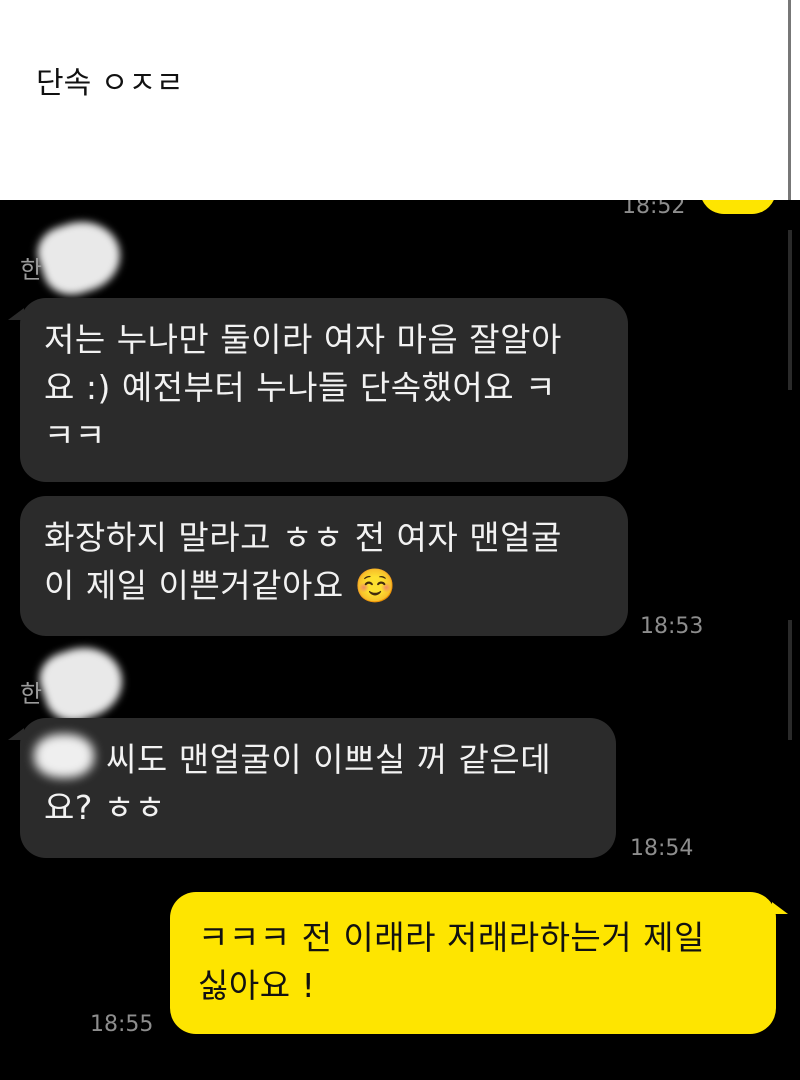  I want to click on blurred-name-censor, so click(64, 756).